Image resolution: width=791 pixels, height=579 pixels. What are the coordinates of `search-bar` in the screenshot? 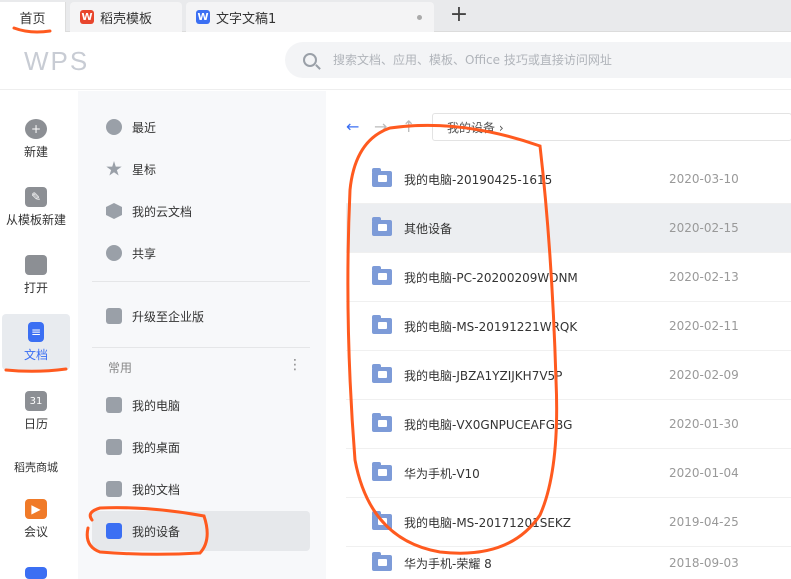 It's located at (538, 60).